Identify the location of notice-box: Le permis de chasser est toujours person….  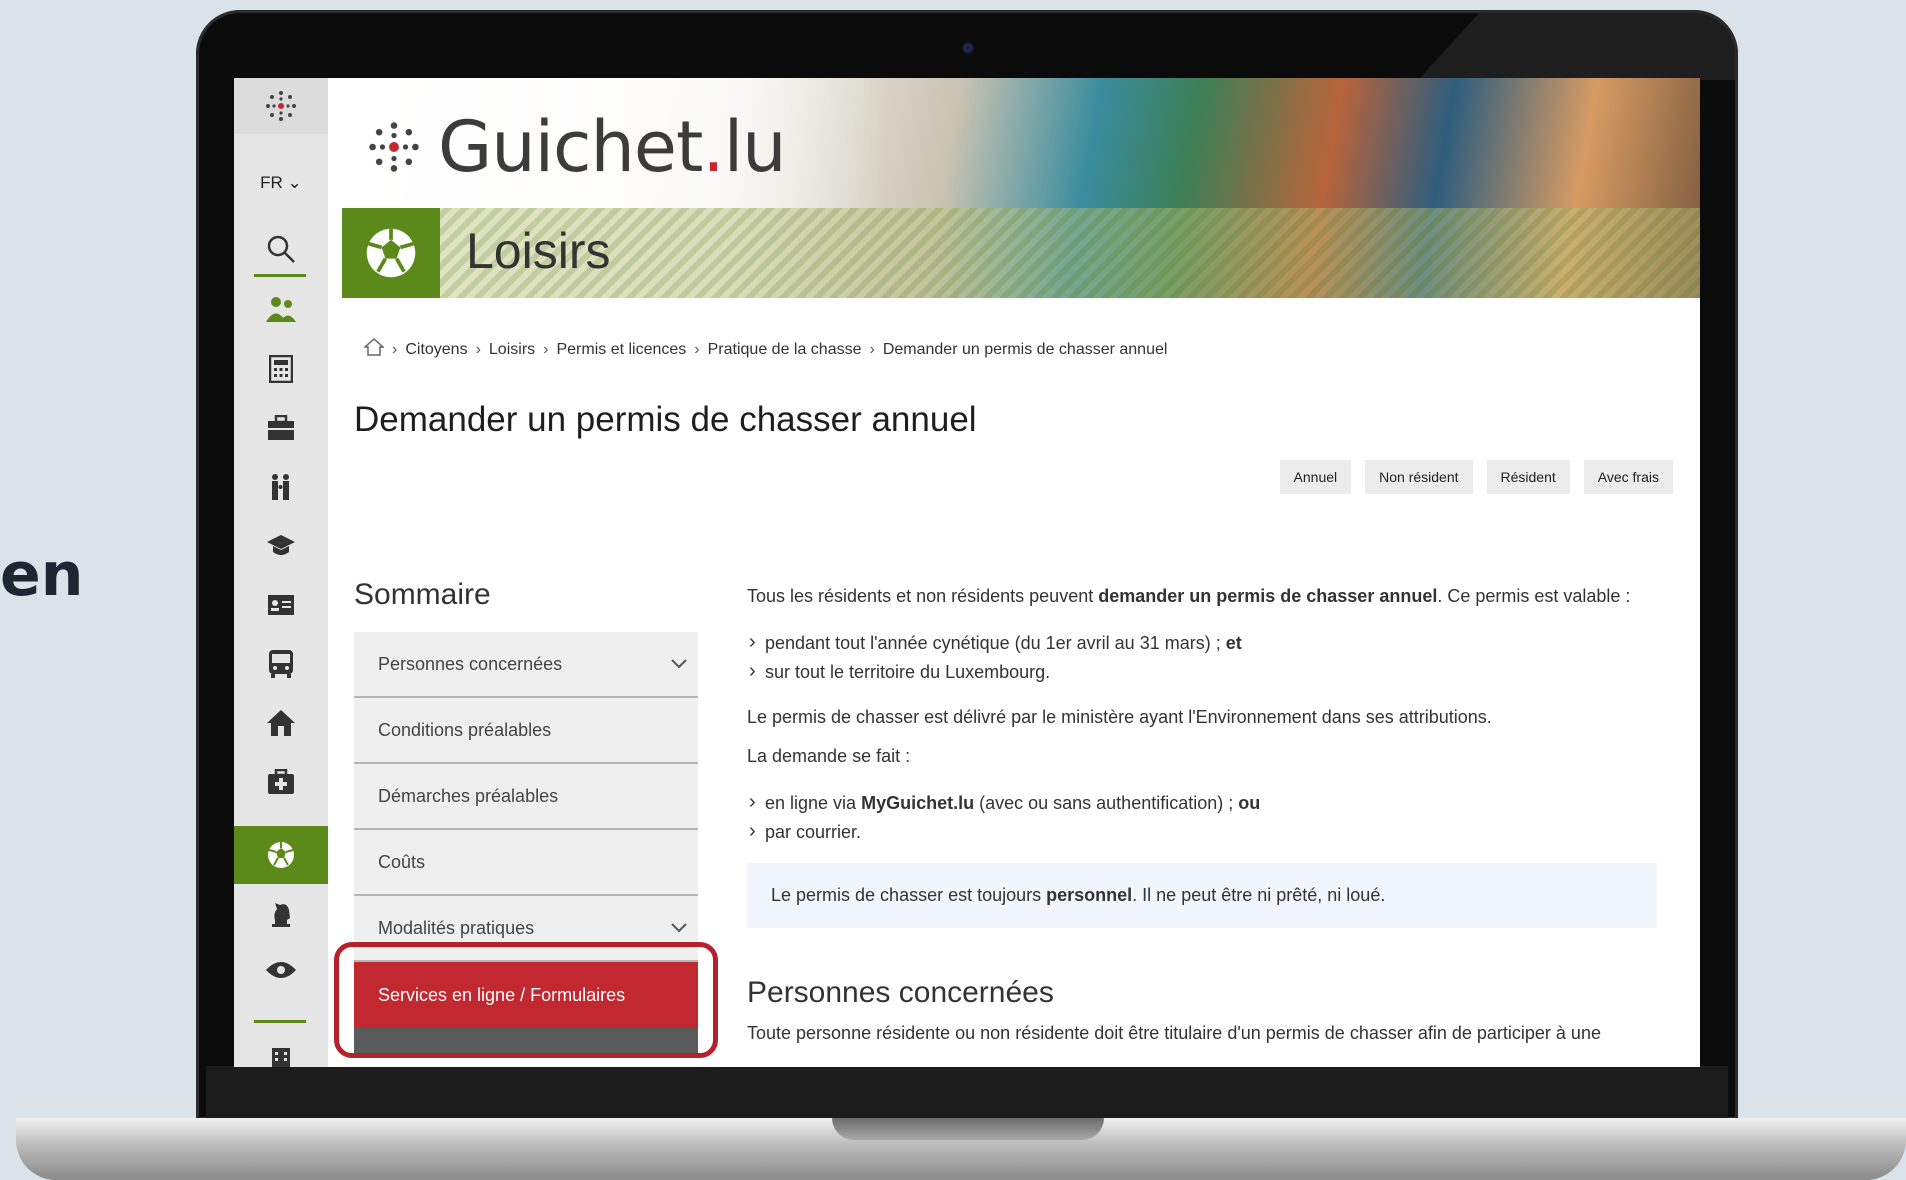
(1202, 895).